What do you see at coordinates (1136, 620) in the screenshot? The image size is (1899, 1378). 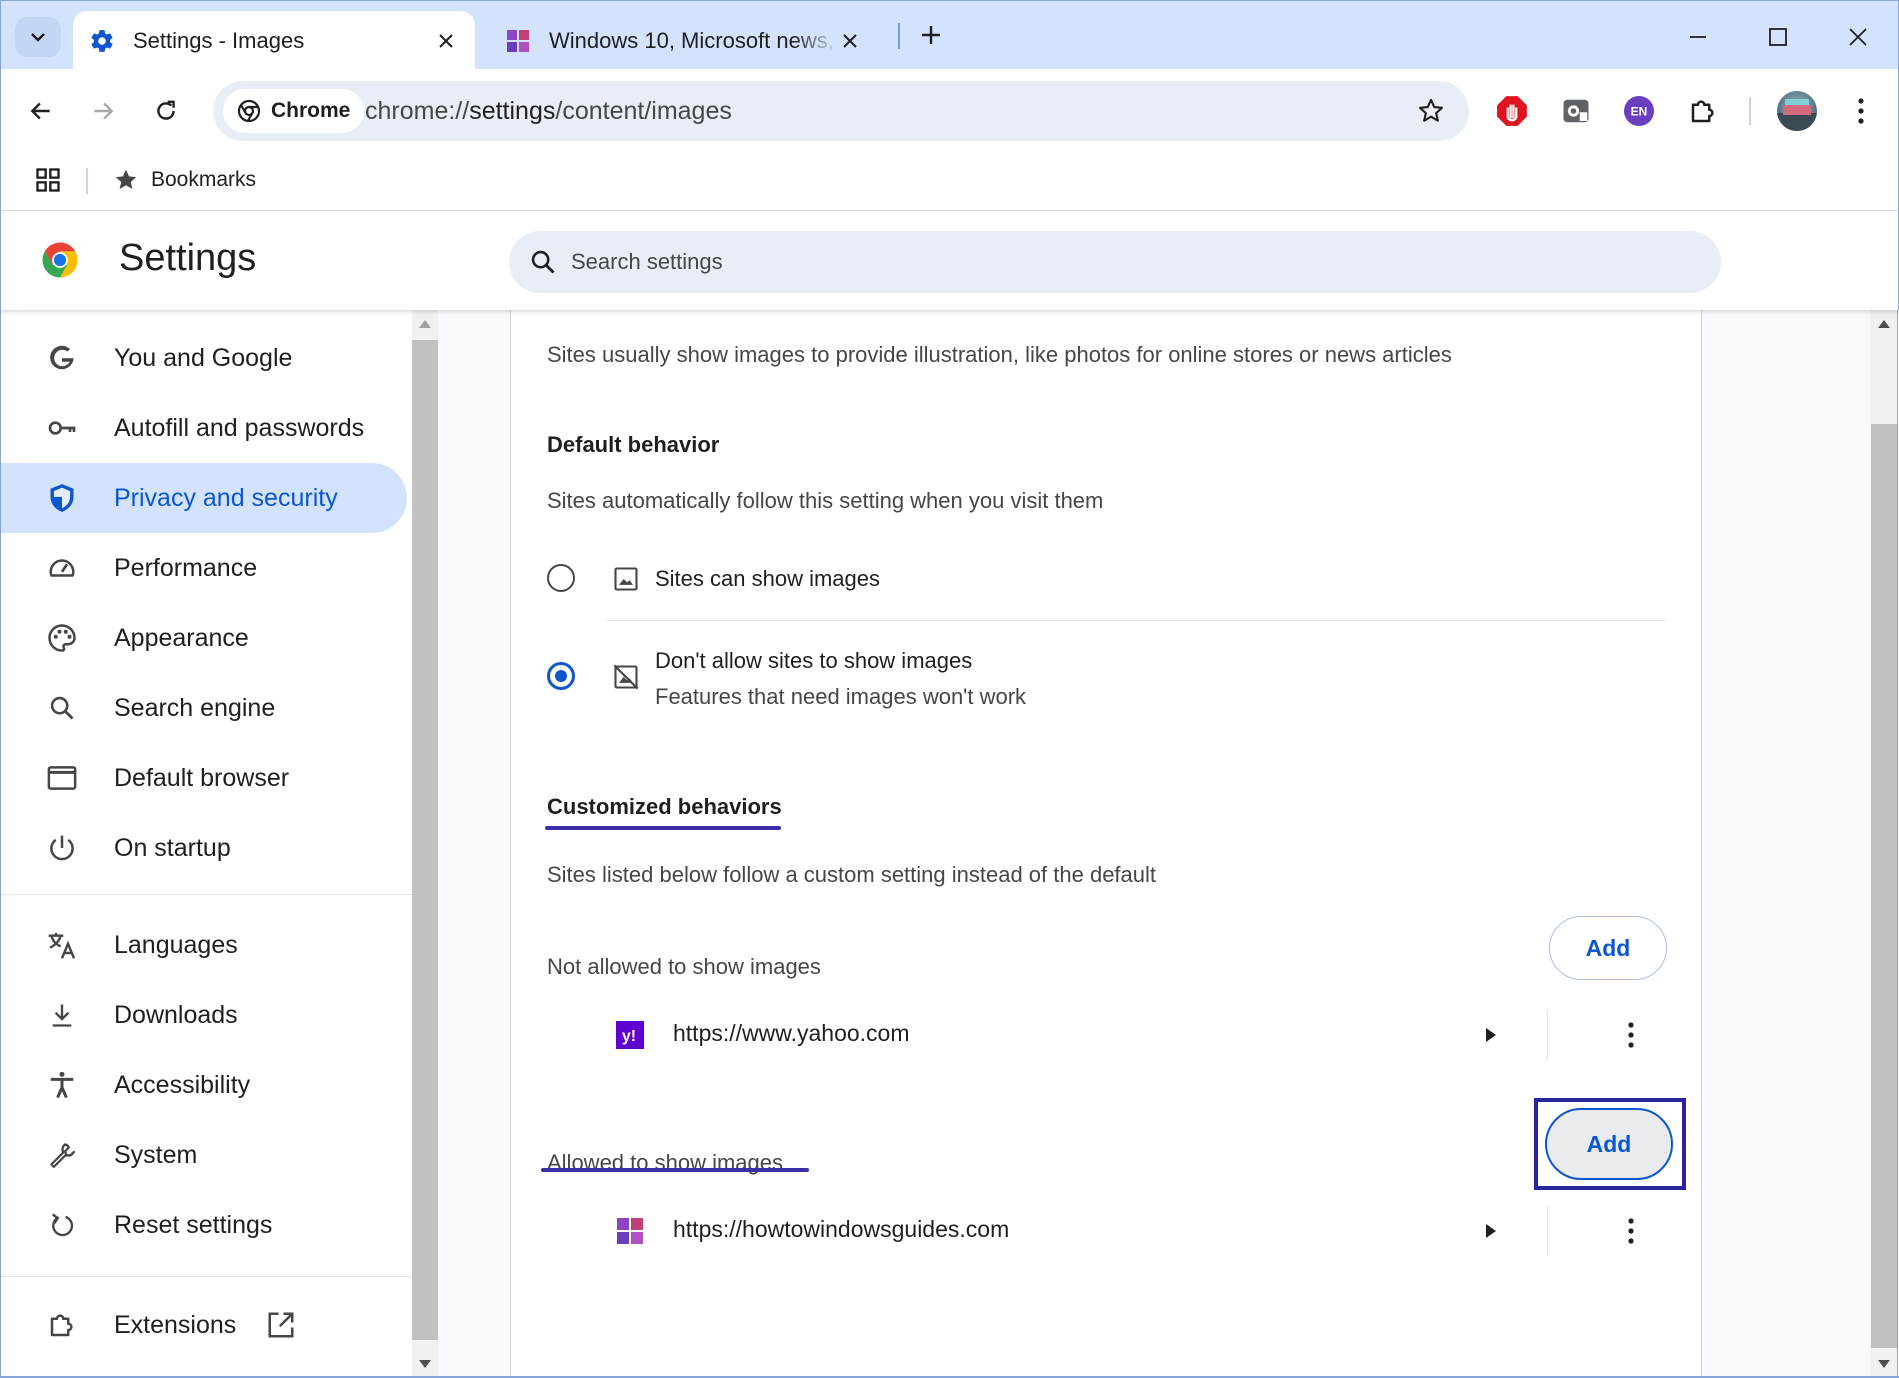 I see `option-divider` at bounding box center [1136, 620].